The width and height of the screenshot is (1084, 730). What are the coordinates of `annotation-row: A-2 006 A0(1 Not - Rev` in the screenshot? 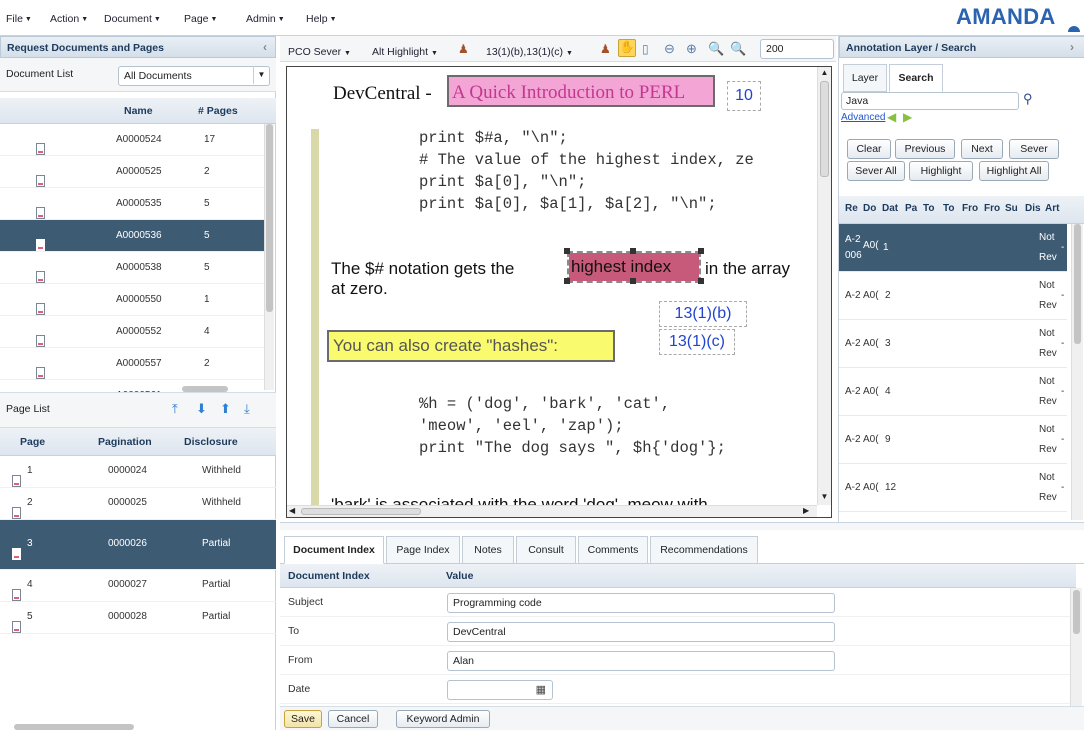 It's located at (953, 248).